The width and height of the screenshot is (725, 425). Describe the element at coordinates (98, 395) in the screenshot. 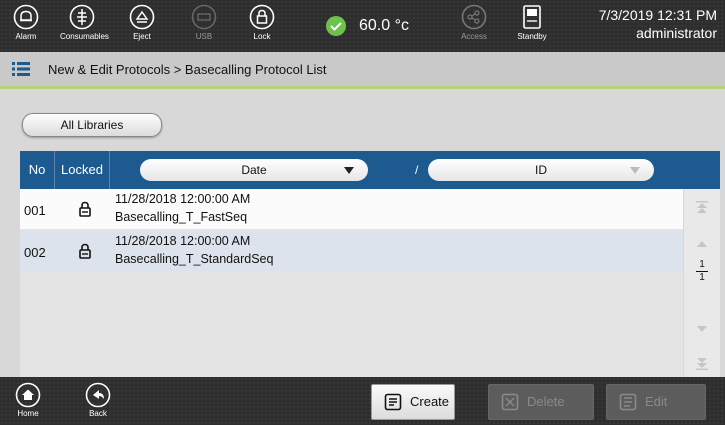

I see `back-icon` at that location.